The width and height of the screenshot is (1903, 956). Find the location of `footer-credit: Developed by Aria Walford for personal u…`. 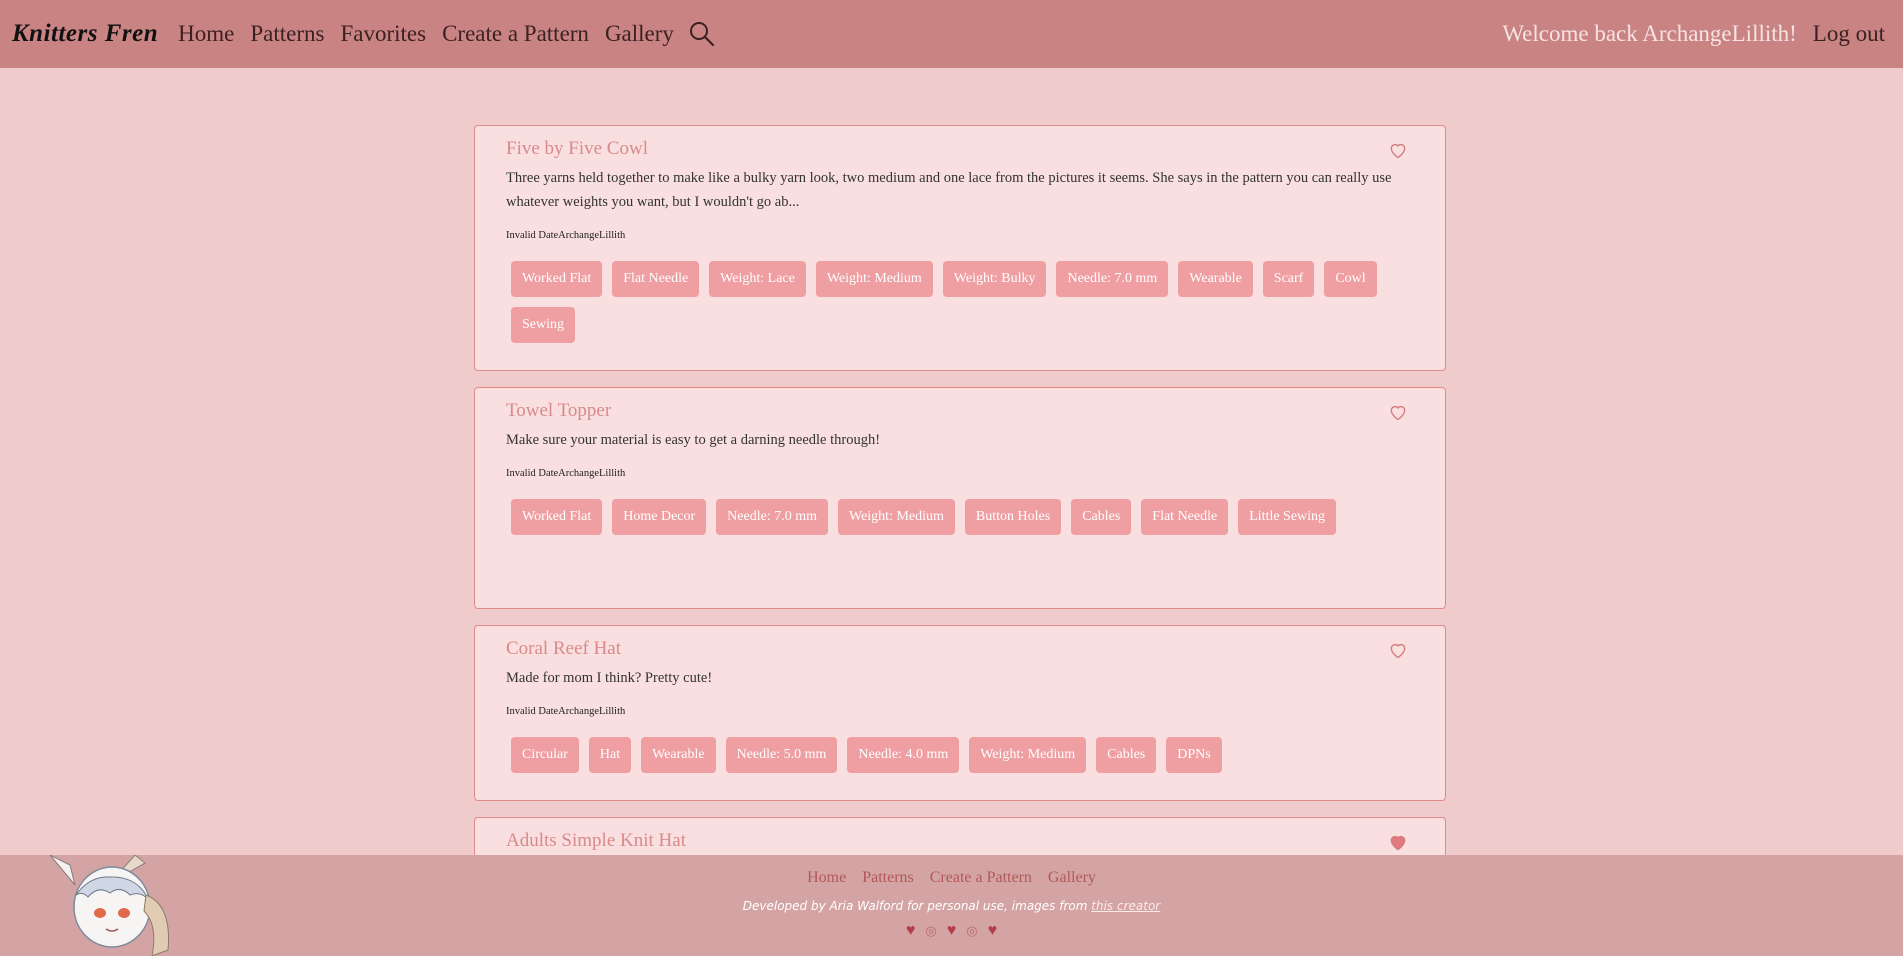

footer-credit: Developed by Aria Walford for personal u… is located at coordinates (951, 906).